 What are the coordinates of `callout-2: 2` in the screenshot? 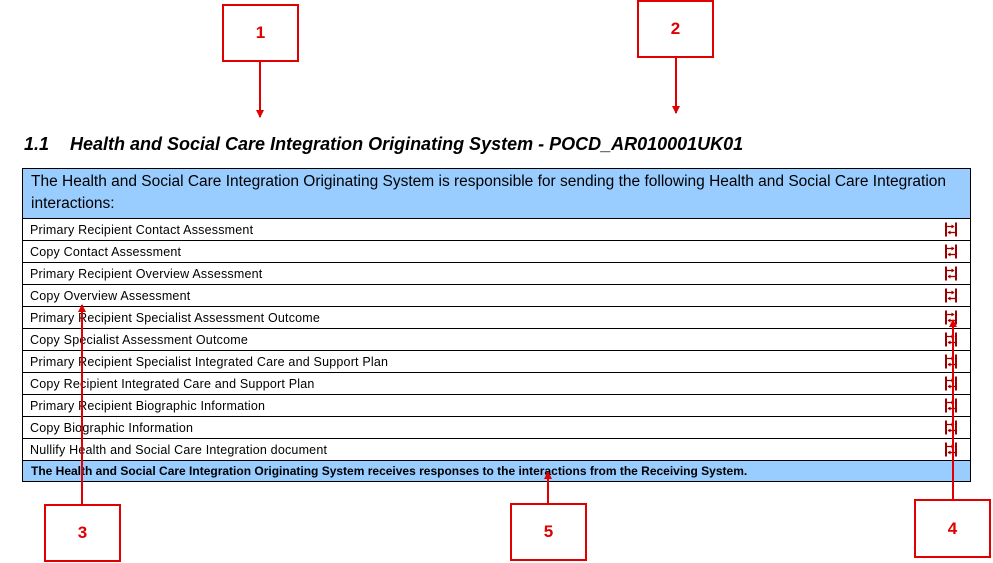 It's located at (675, 29).